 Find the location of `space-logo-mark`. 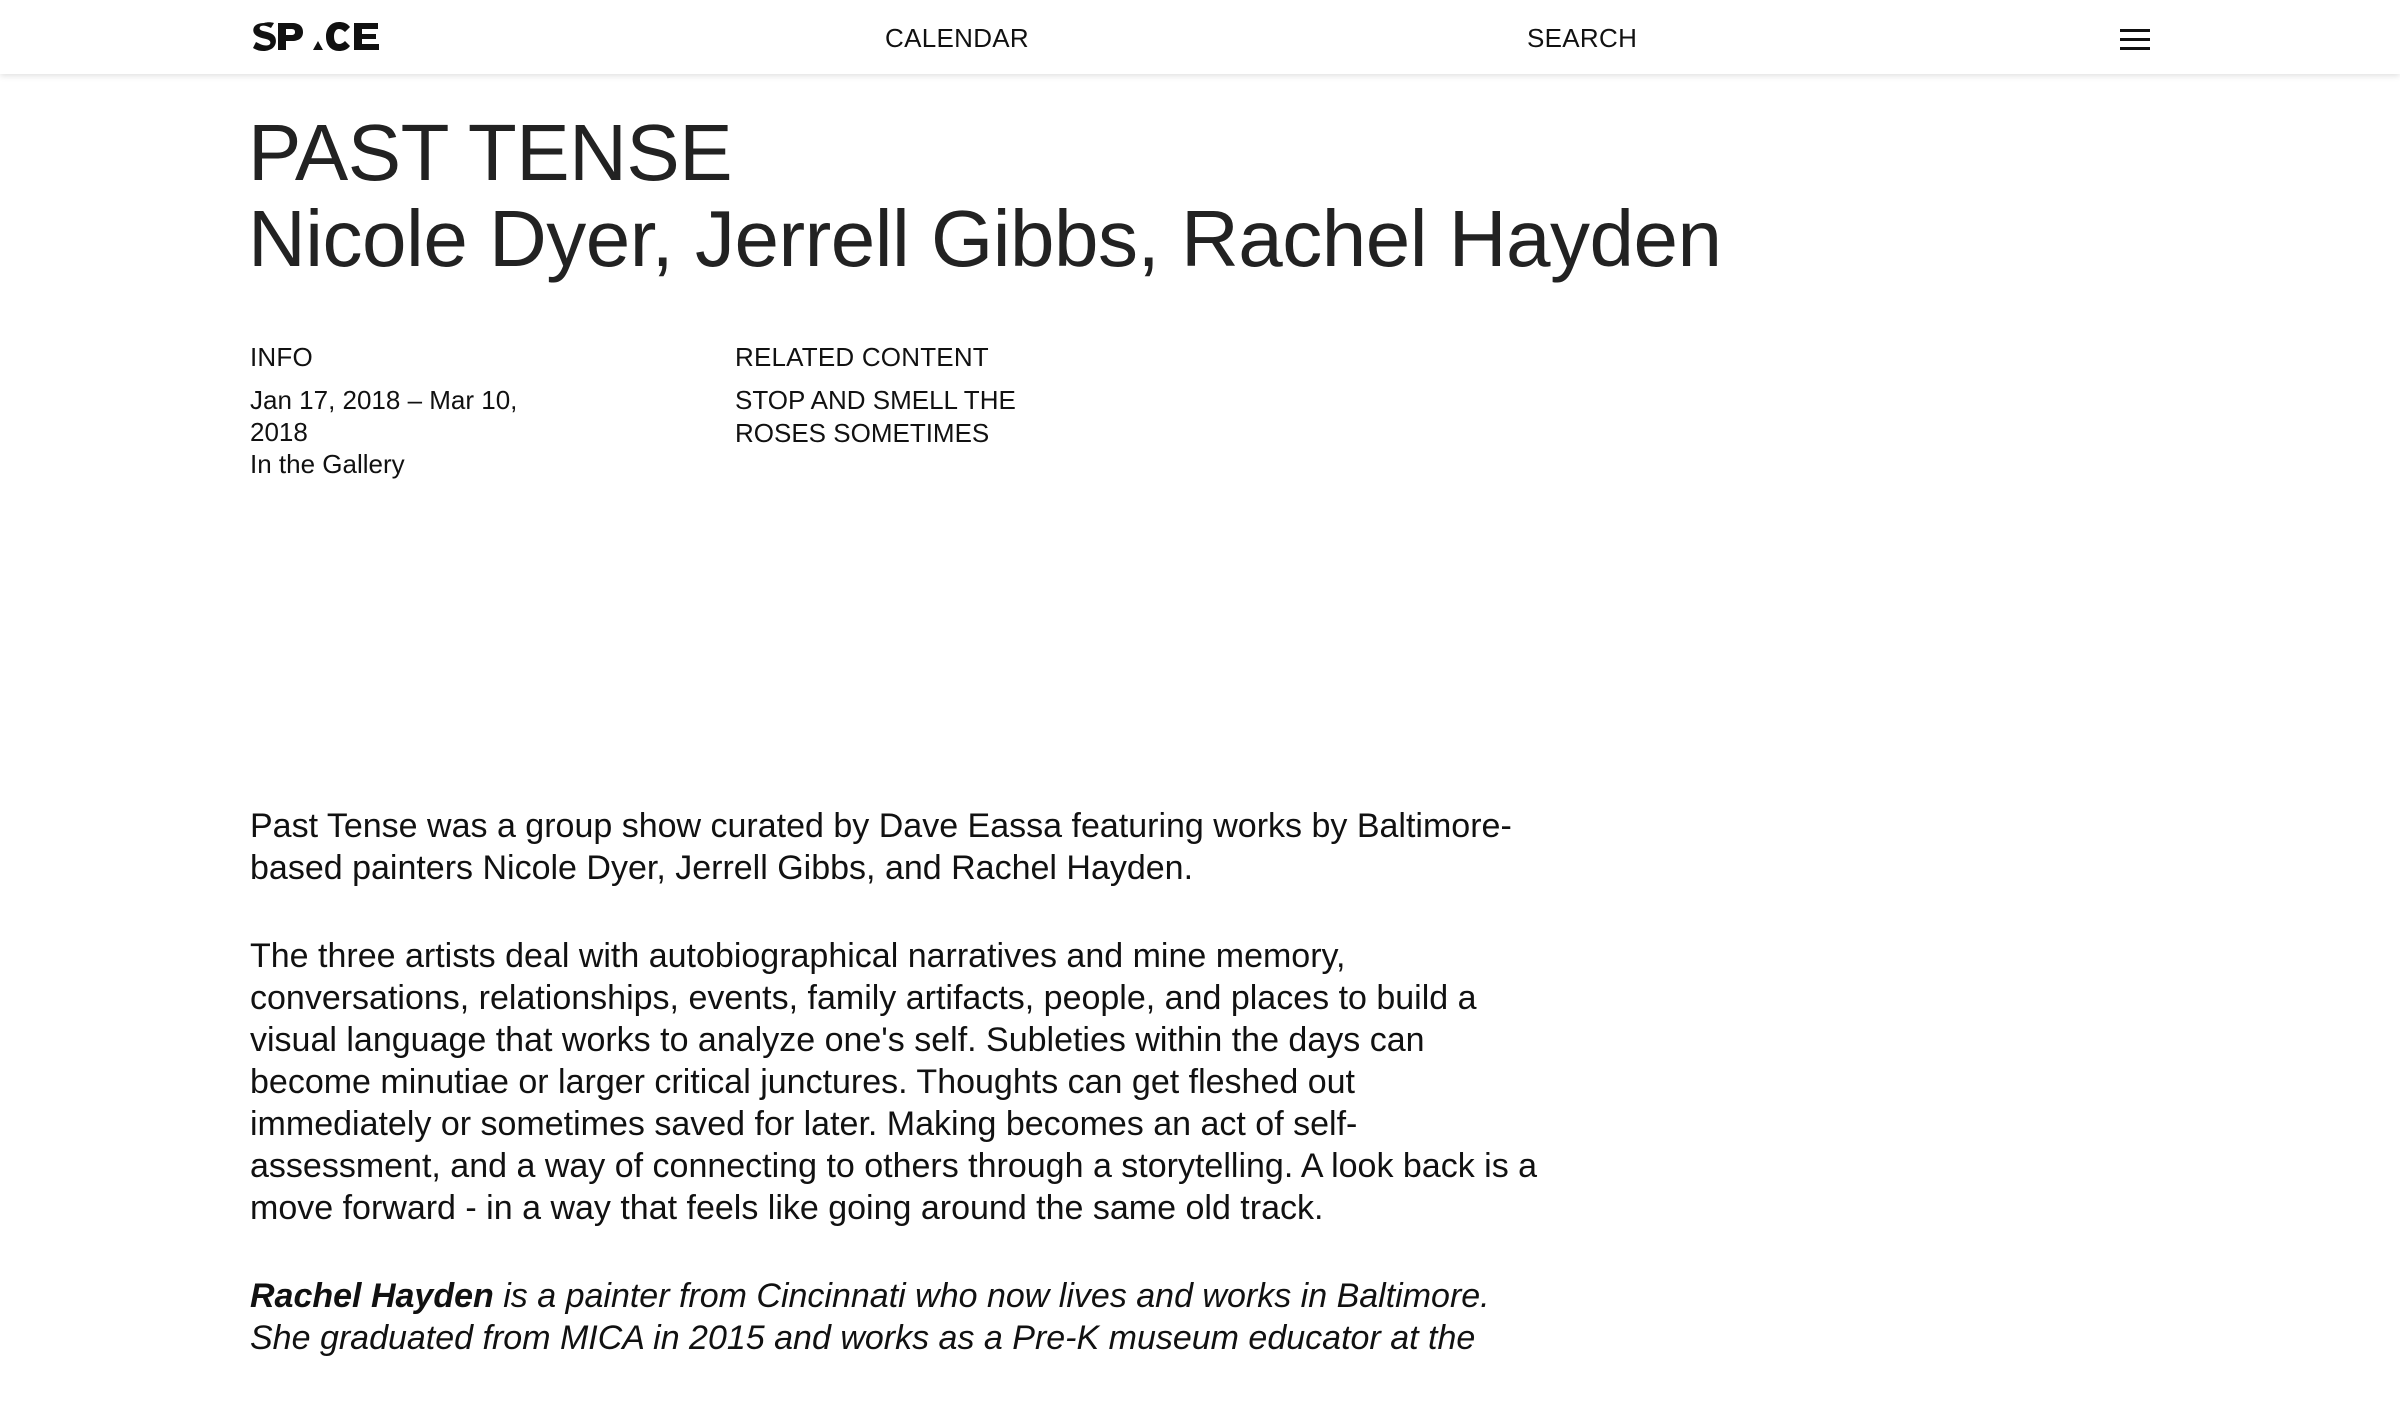

space-logo-mark is located at coordinates (316, 37).